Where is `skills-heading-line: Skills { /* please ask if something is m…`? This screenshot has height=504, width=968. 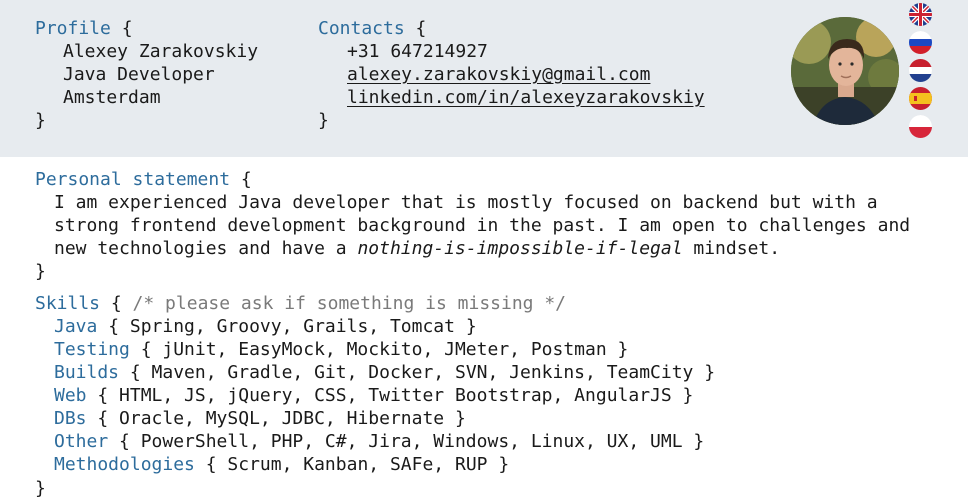 skills-heading-line: Skills { /* please ask if something is m… is located at coordinates (300, 303).